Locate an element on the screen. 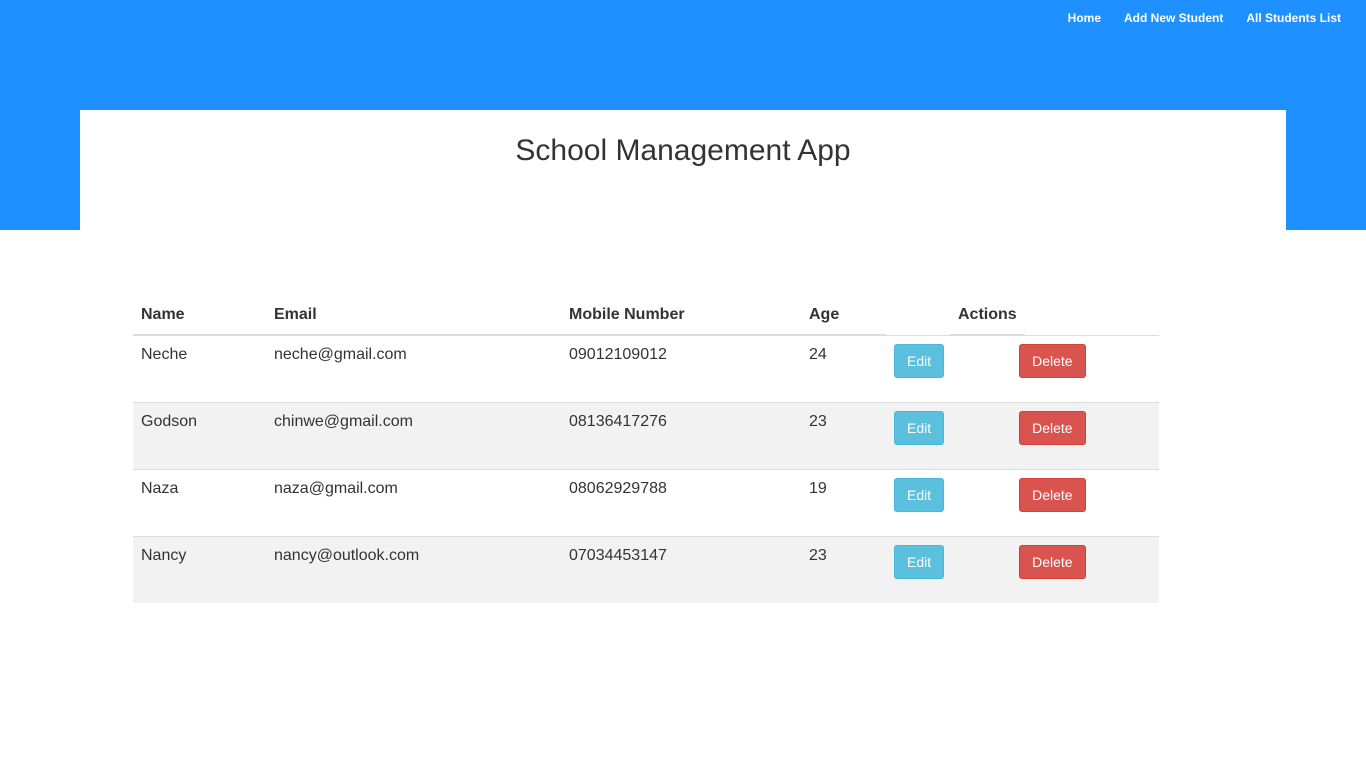 This screenshot has width=1366, height=768. cell-email: chinwe@gmail.com is located at coordinates (413, 435).